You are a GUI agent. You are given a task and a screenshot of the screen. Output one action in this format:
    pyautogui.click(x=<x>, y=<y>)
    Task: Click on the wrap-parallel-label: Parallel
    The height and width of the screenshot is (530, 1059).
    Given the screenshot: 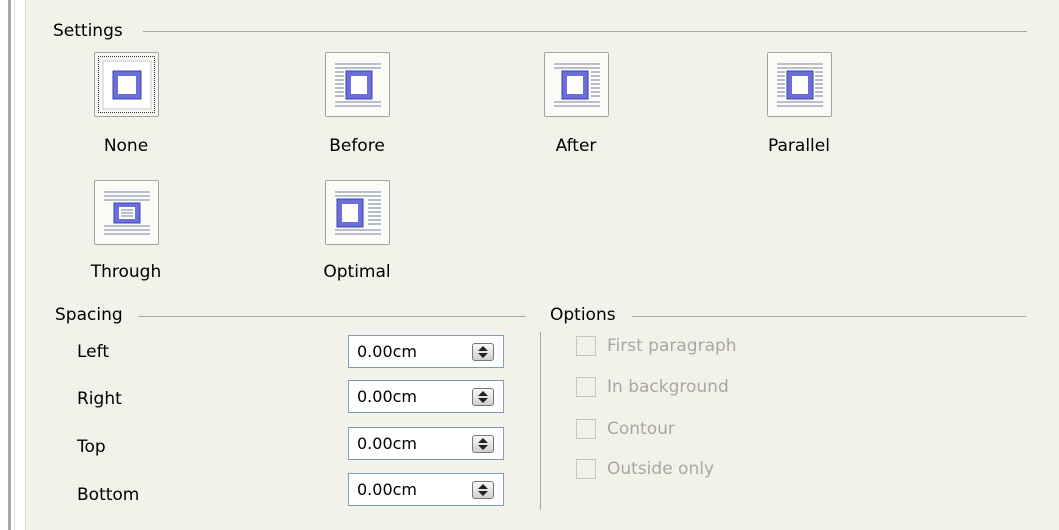 What is the action you would take?
    pyautogui.click(x=799, y=146)
    